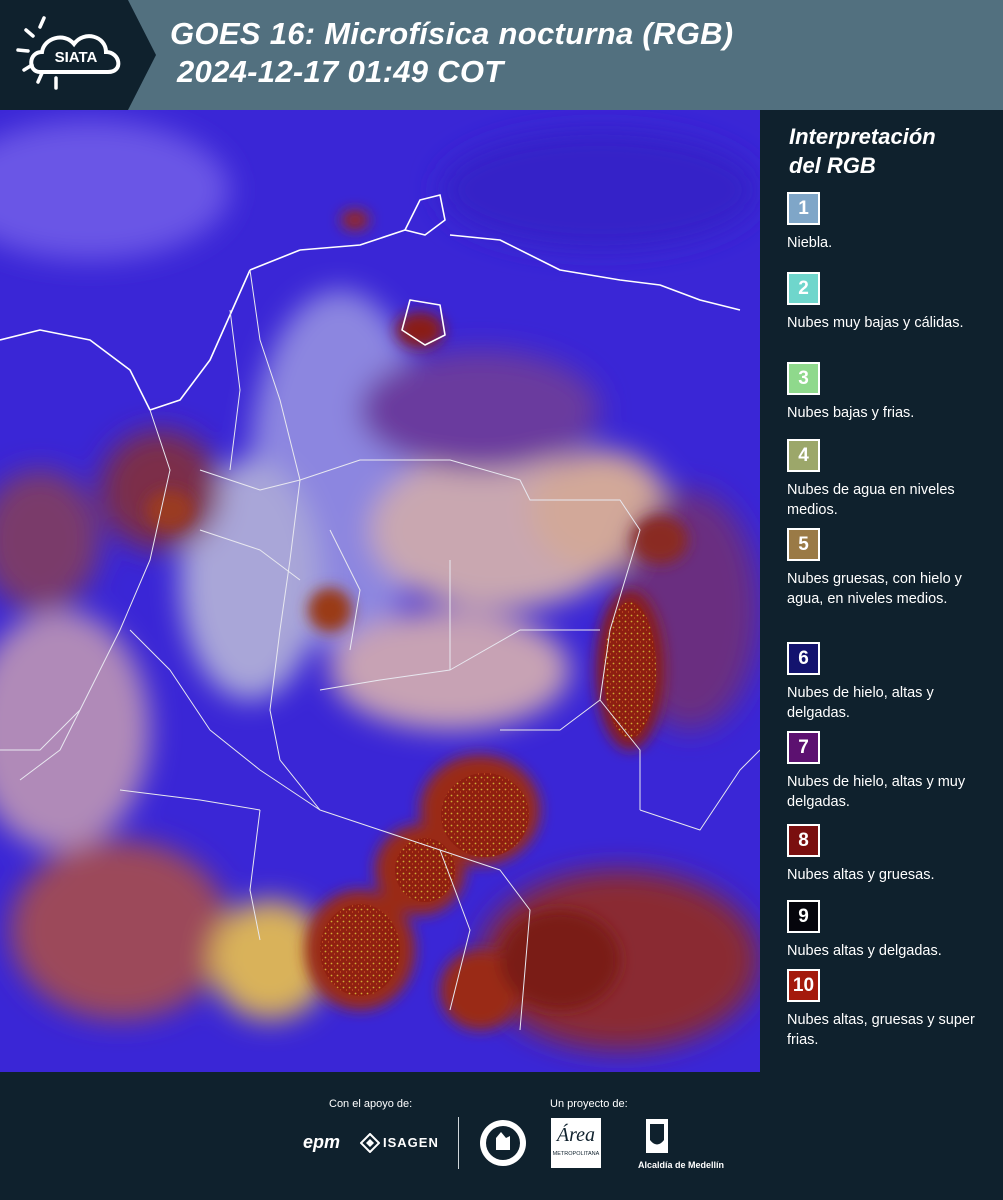 This screenshot has height=1200, width=1003. Describe the element at coordinates (803, 747) in the screenshot. I see `legend-swatch: 7` at that location.